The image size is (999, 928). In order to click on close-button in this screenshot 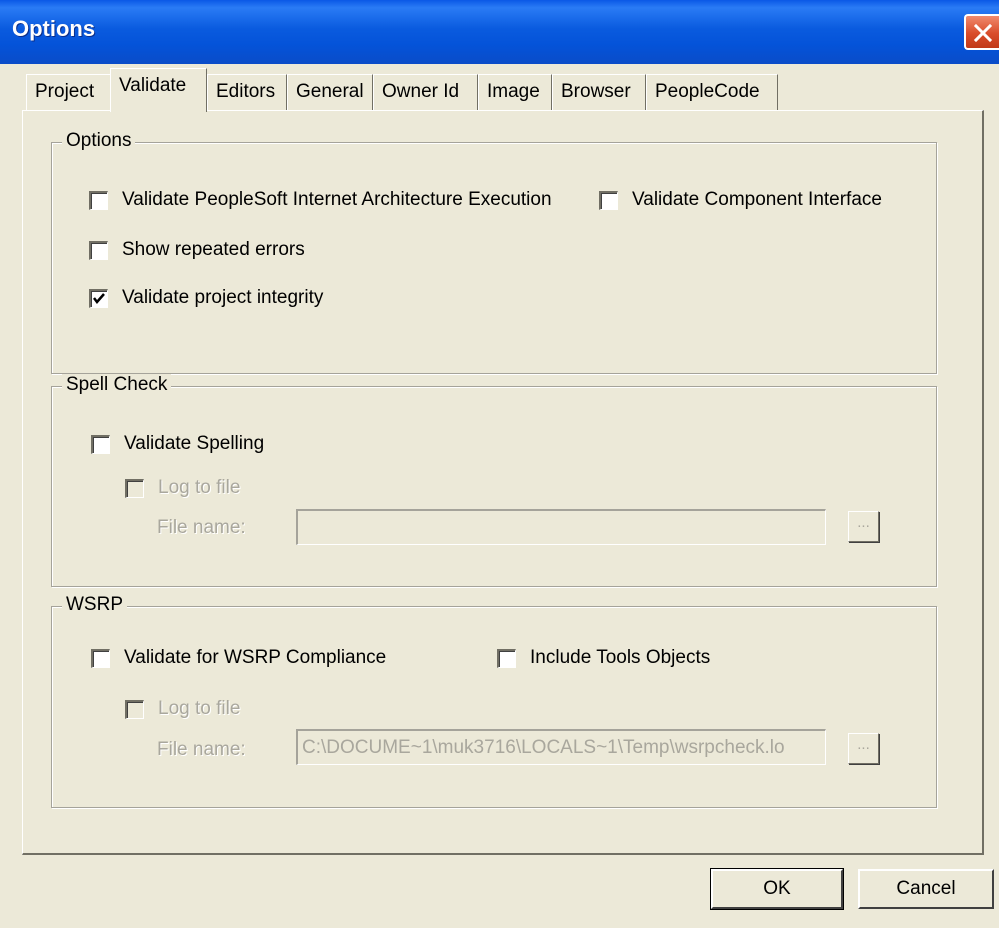, I will do `click(981, 32)`.